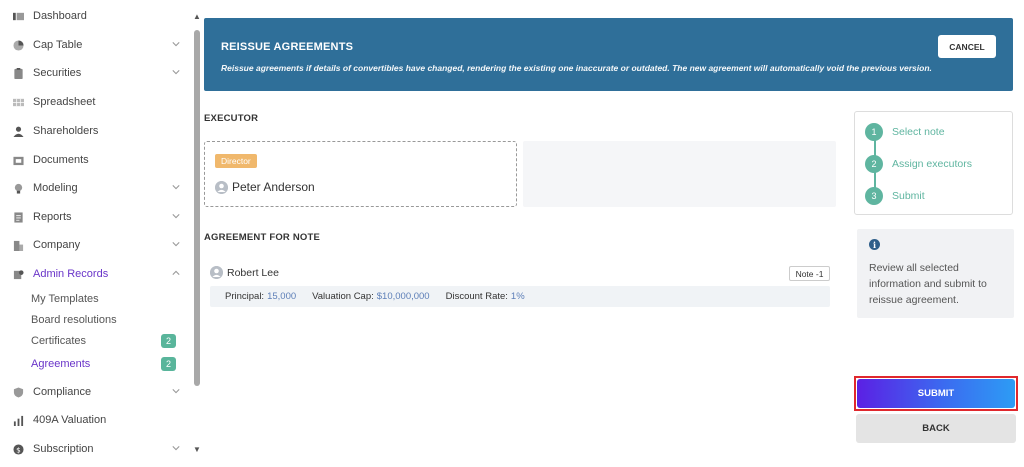 This screenshot has width=1024, height=467. I want to click on folder-icon, so click(18, 160).